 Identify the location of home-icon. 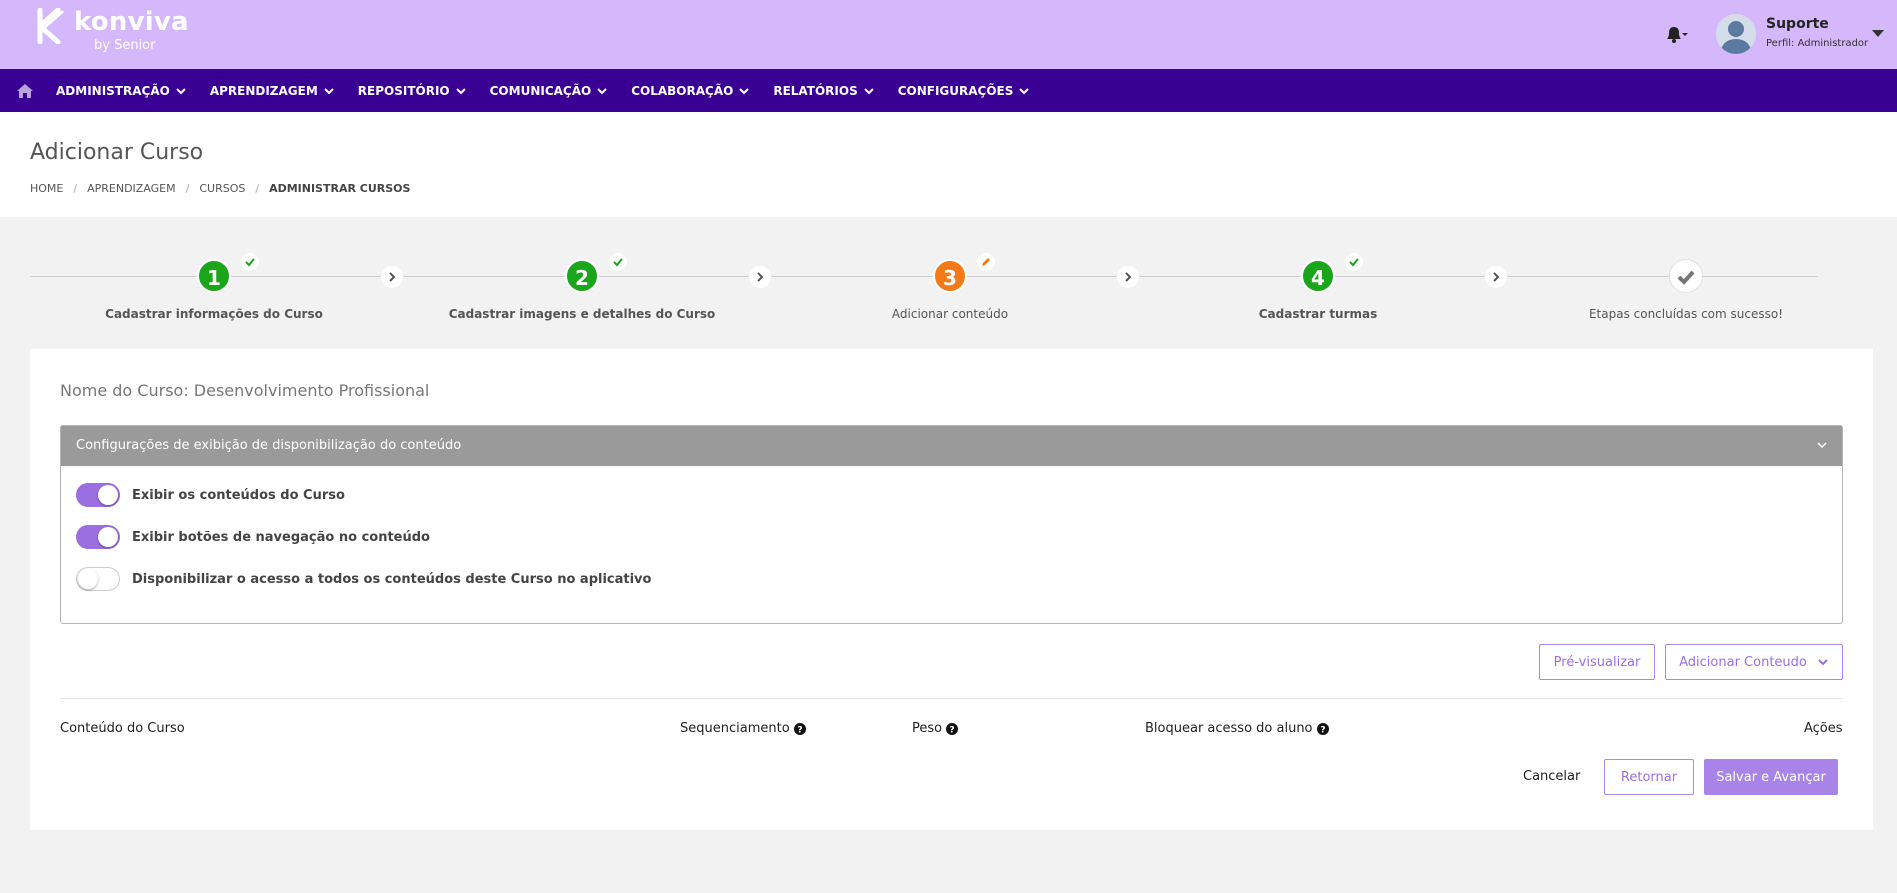
(25, 91).